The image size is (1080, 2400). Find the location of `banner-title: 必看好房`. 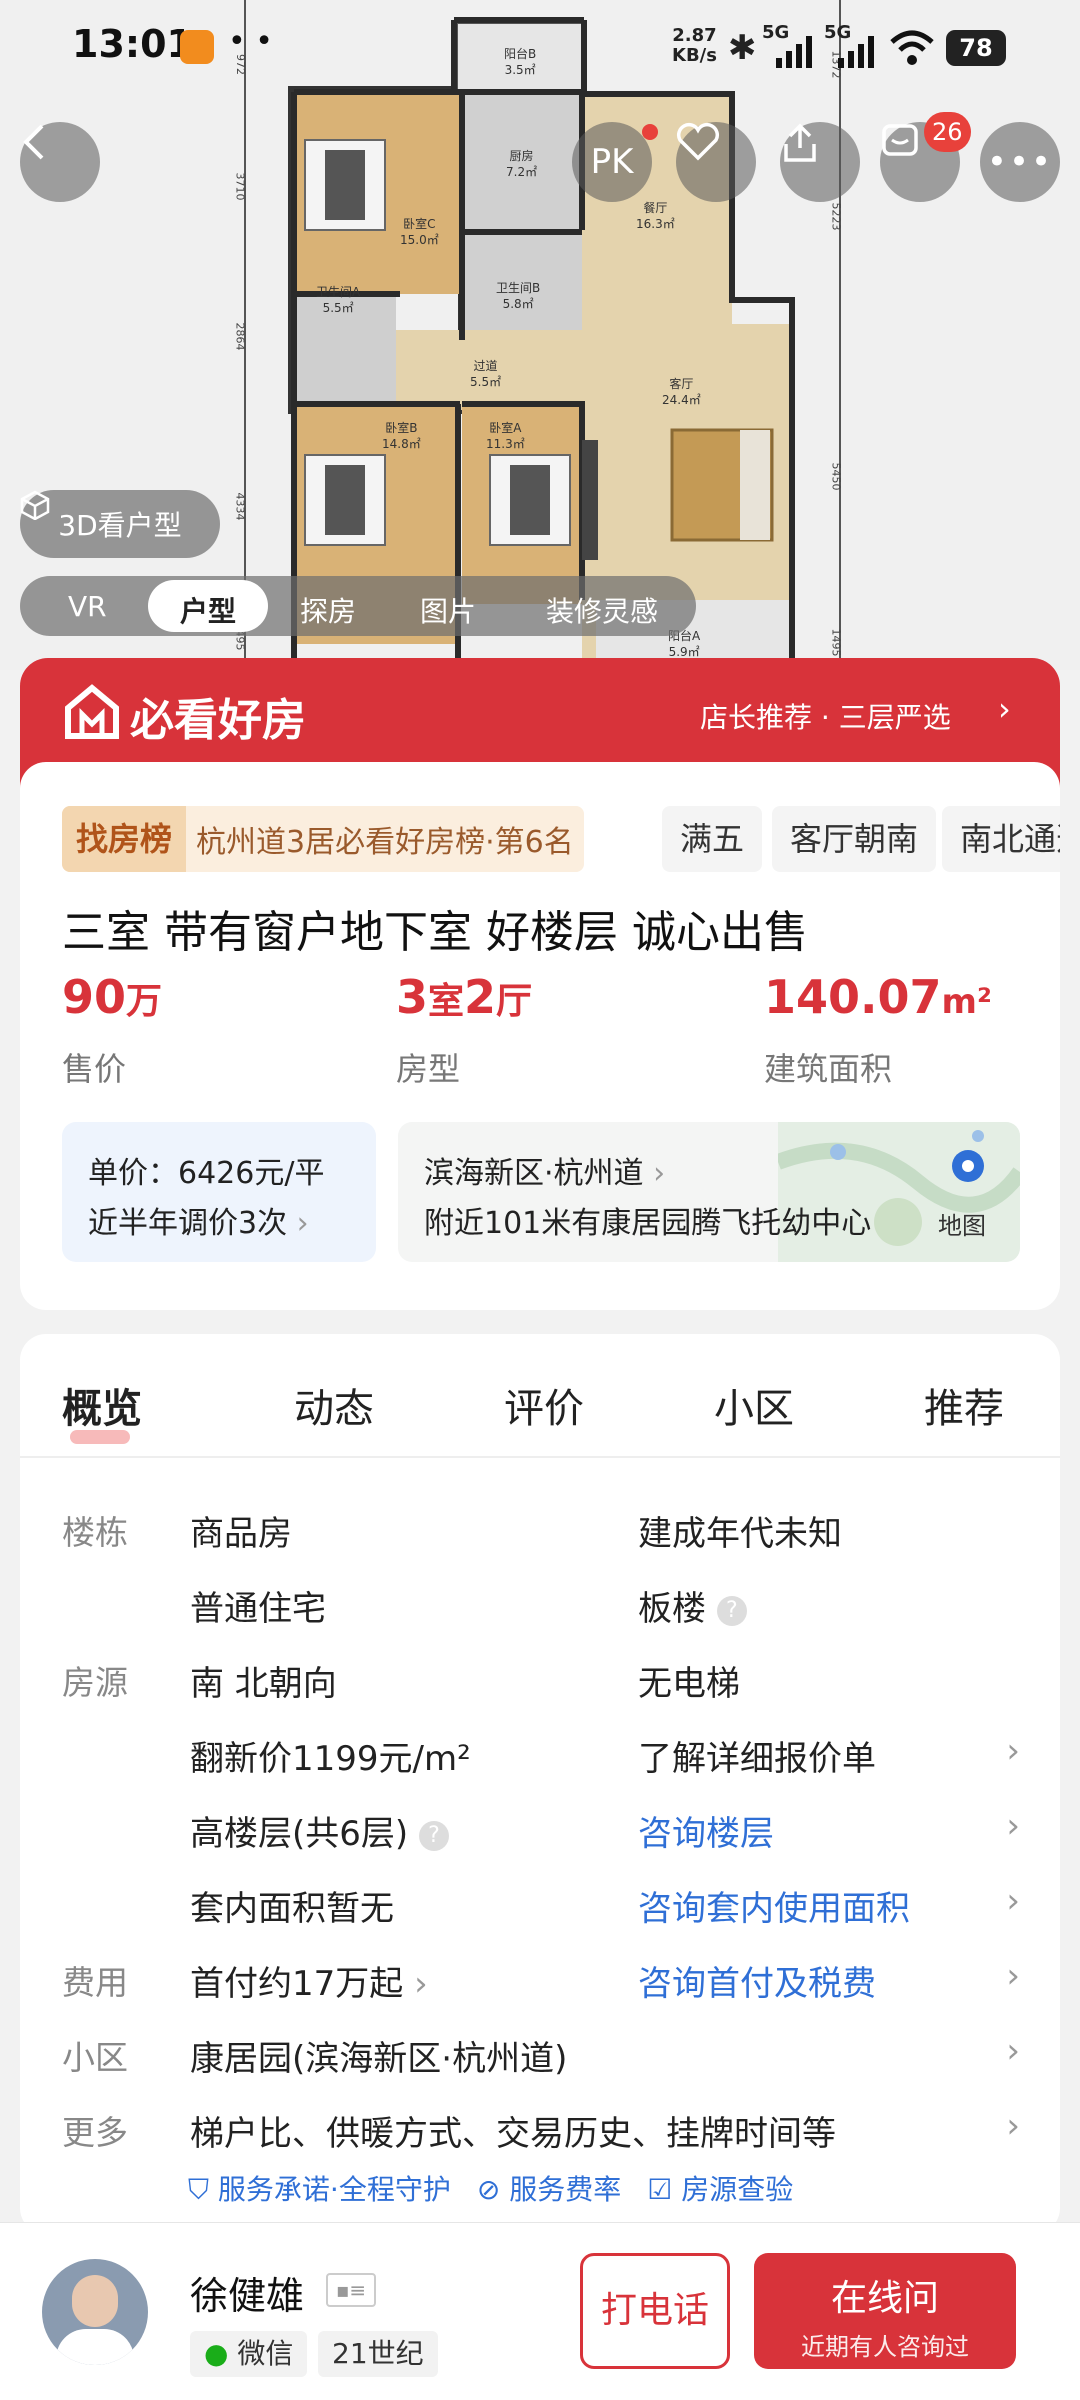

banner-title: 必看好房 is located at coordinates (218, 720).